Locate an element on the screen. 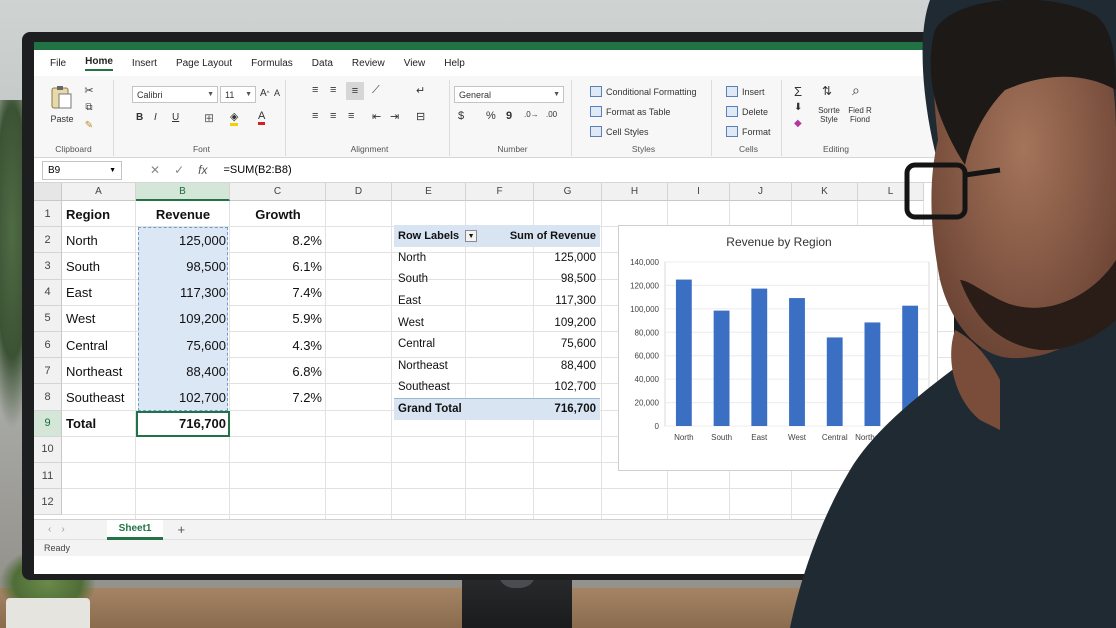  add-sheet-icon: + is located at coordinates (181, 529).